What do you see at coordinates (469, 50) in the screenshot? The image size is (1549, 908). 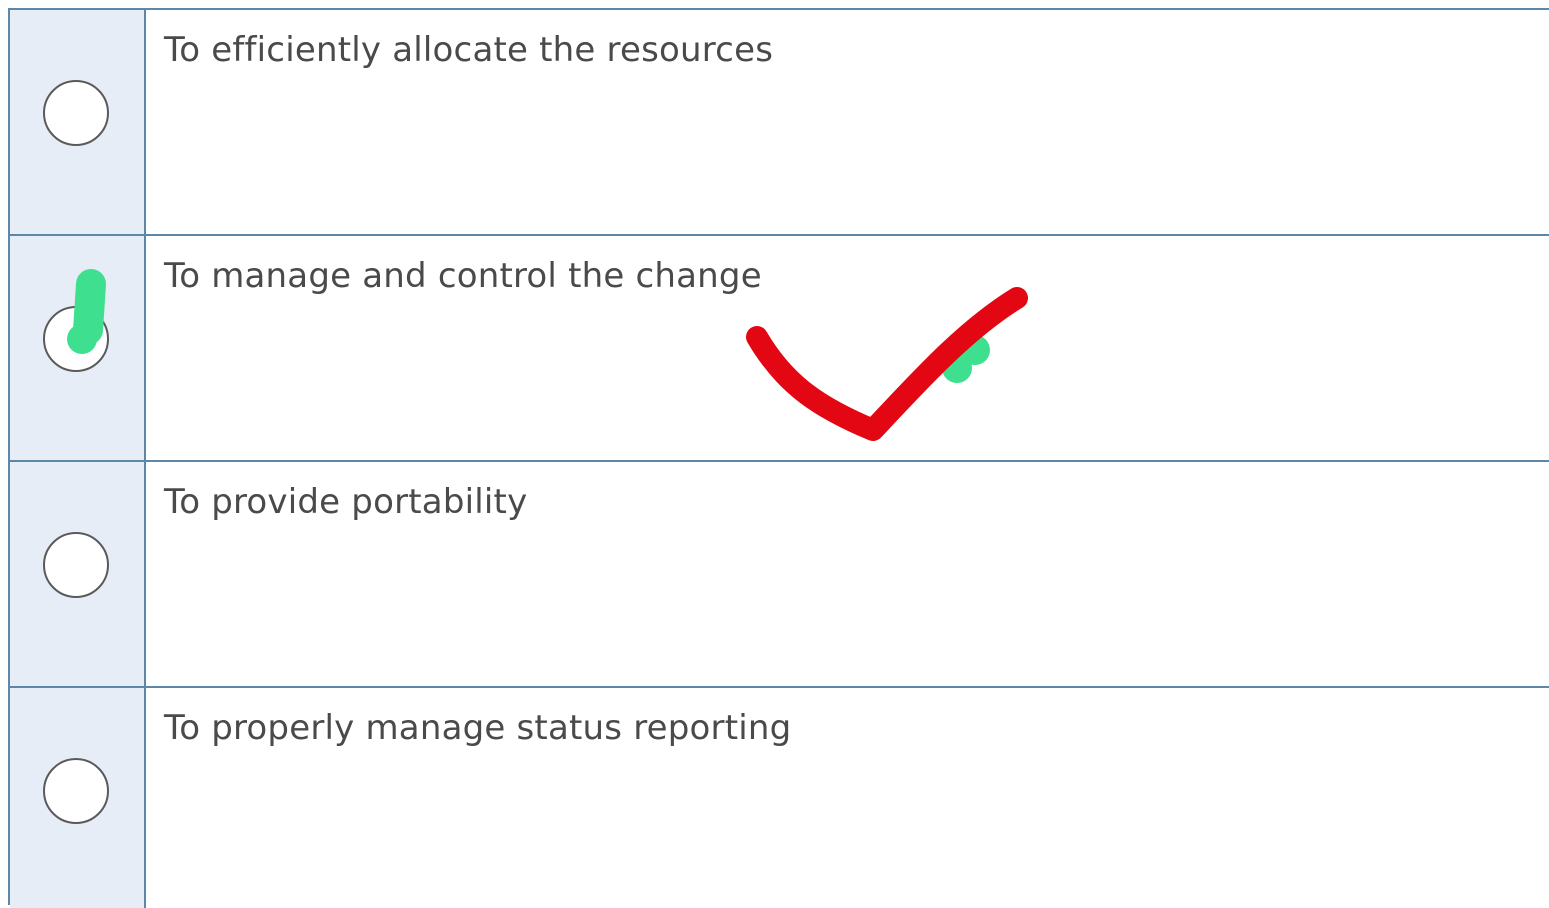 I see `option-label-1: To efficiently allocate the resources` at bounding box center [469, 50].